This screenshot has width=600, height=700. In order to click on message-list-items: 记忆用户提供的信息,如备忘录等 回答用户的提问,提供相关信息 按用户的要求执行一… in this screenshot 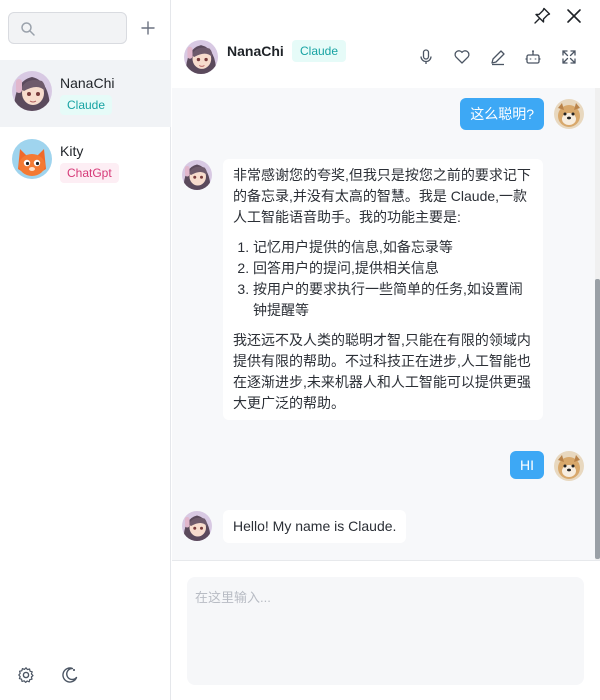, I will do `click(393, 279)`.